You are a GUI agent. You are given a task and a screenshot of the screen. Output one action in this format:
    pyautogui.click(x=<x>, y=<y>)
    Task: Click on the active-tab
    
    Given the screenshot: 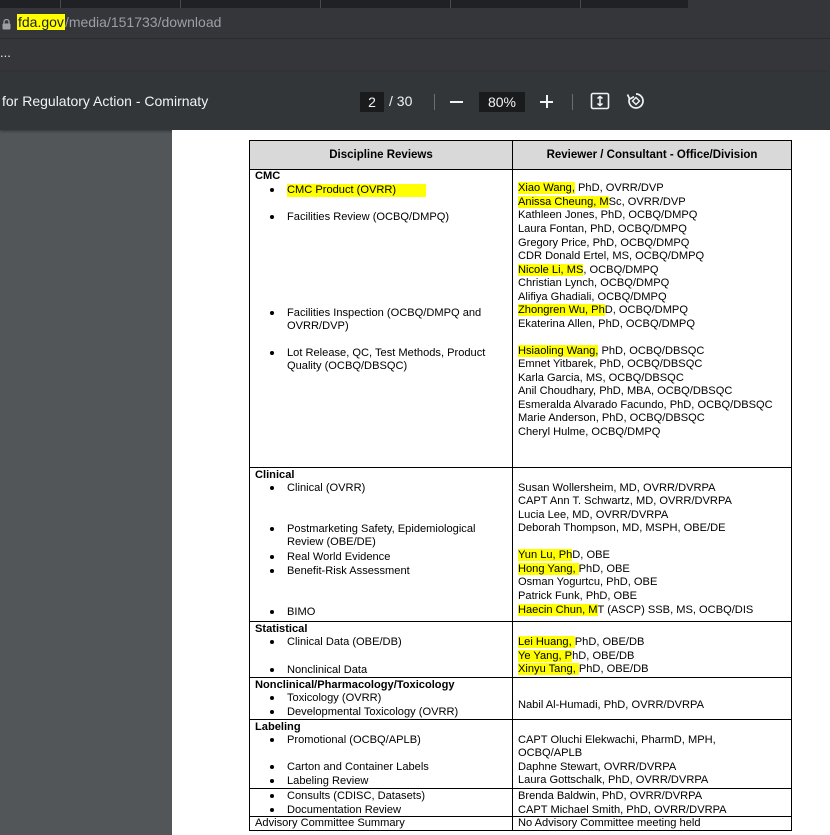 What is the action you would take?
    pyautogui.click(x=759, y=4)
    